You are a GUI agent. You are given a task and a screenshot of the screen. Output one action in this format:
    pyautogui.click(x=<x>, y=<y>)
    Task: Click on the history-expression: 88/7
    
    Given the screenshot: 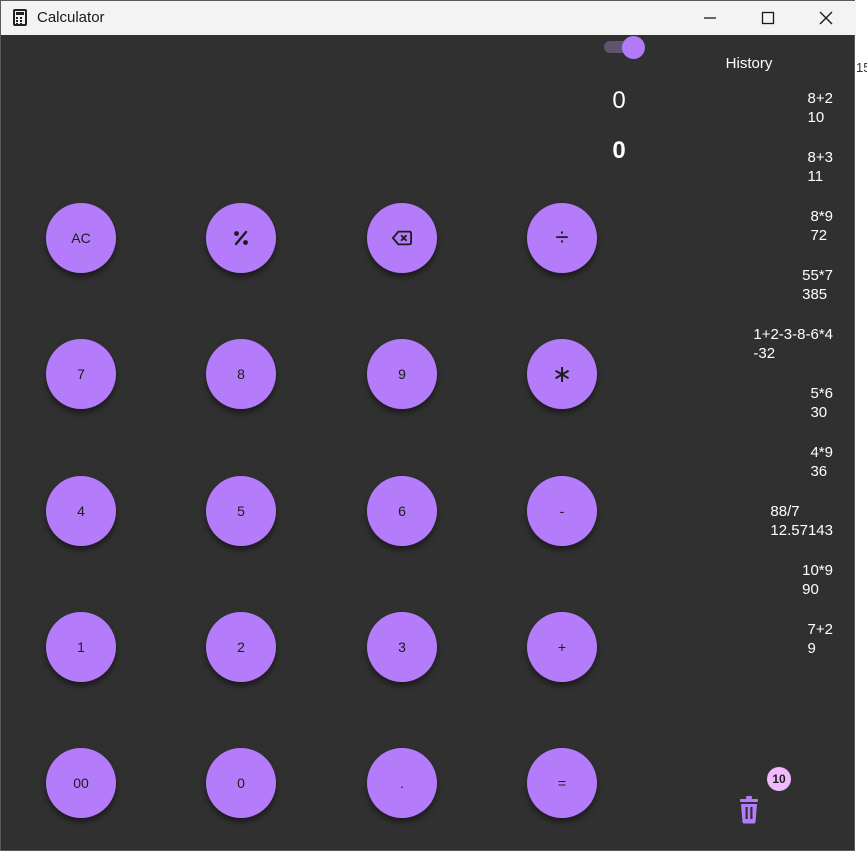 What is the action you would take?
    pyautogui.click(x=785, y=511)
    